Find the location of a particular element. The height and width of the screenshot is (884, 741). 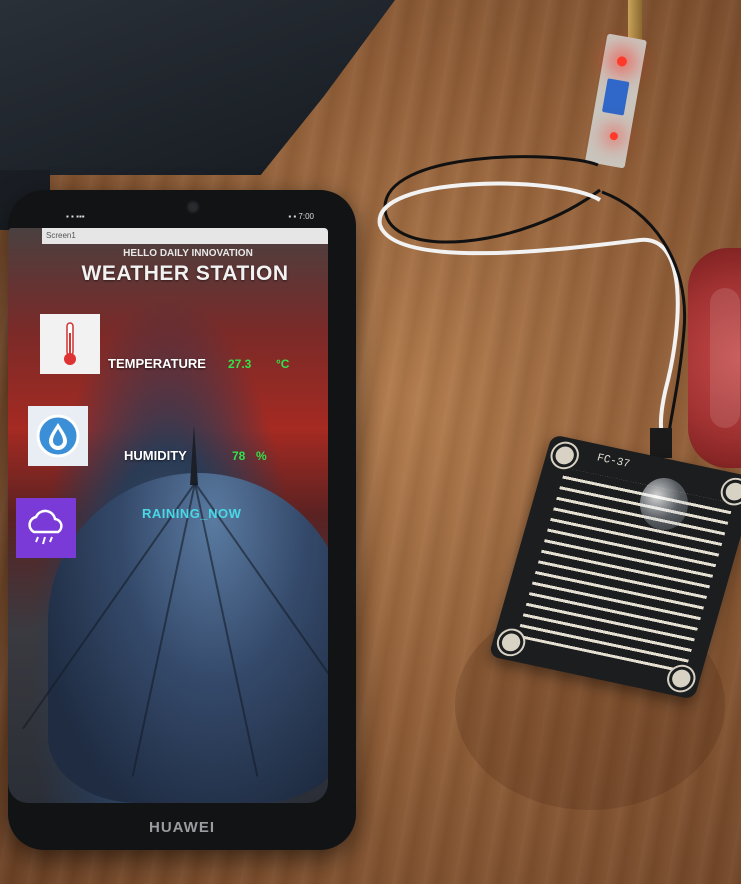

status-icons-right: ▪ ▪ 7:00 is located at coordinates (301, 216).